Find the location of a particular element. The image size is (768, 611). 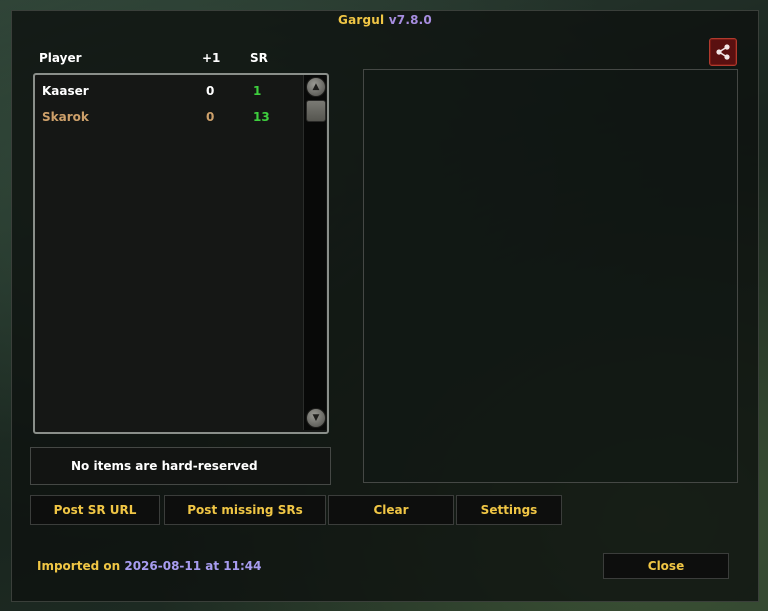

column-header-player: Player is located at coordinates (60, 58).